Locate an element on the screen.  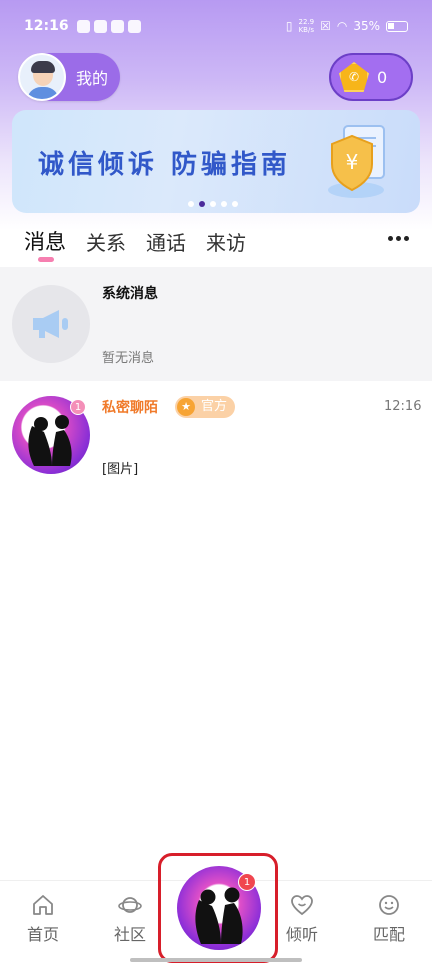
nav-home-label: 首页 is located at coordinates (42, 934).